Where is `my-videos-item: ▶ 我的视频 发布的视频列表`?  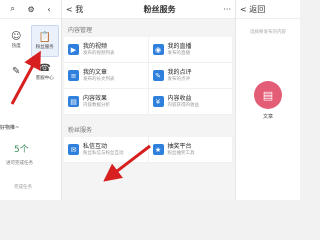 my-videos-item: ▶ 我的视频 发布的视频列表 is located at coordinates (106, 50).